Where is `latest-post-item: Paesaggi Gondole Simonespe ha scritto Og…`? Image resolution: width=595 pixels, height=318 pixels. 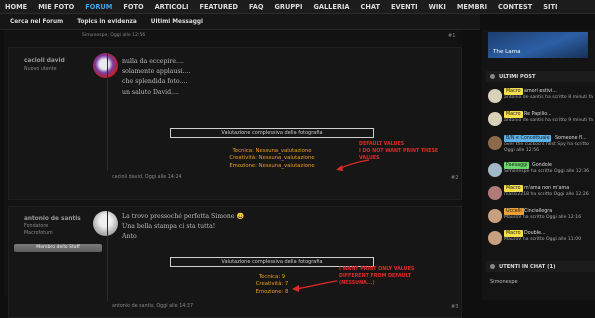 latest-post-item: Paesaggi Gondole Simonespe ha scritto Og… is located at coordinates (540, 171).